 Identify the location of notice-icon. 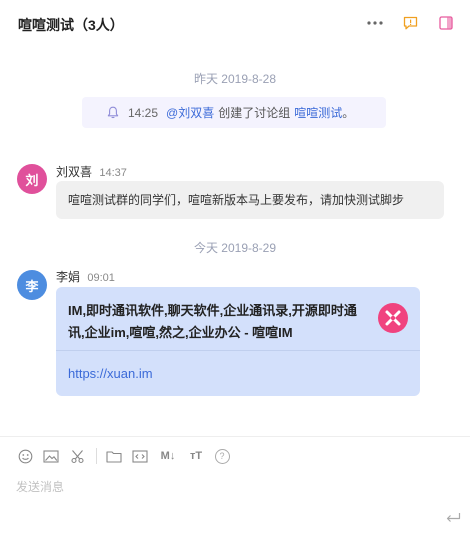
(410, 23).